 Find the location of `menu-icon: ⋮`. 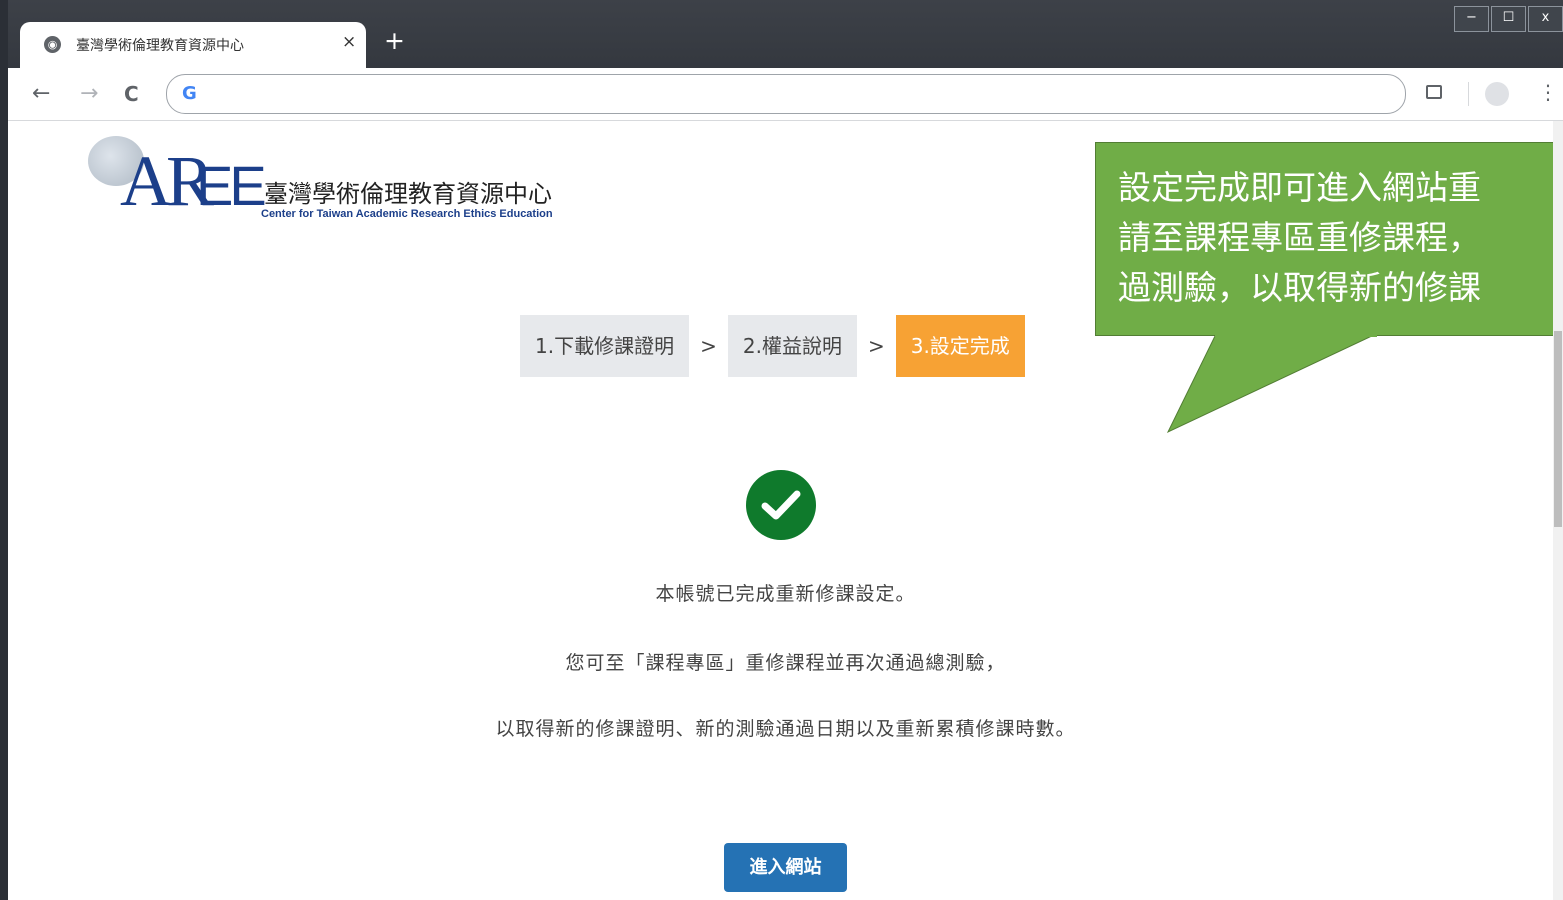

menu-icon: ⋮ is located at coordinates (1548, 92).